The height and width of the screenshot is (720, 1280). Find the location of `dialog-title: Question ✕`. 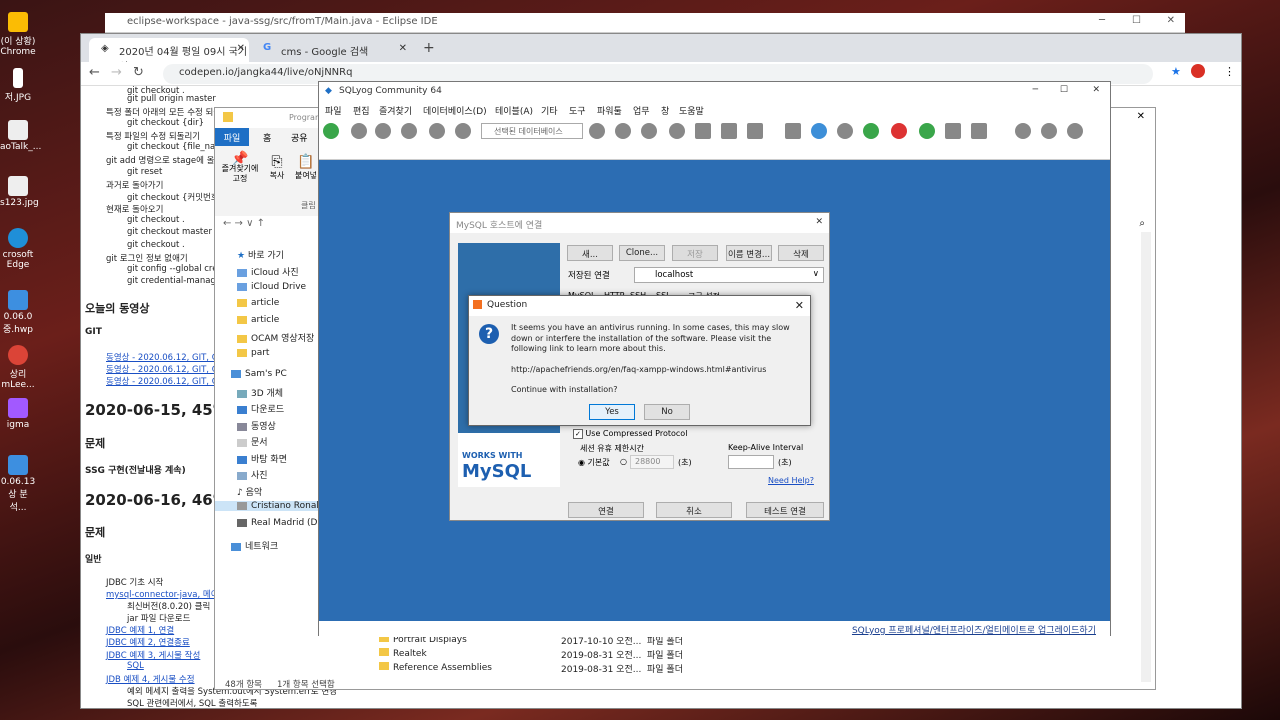

dialog-title: Question ✕ is located at coordinates (639, 306).